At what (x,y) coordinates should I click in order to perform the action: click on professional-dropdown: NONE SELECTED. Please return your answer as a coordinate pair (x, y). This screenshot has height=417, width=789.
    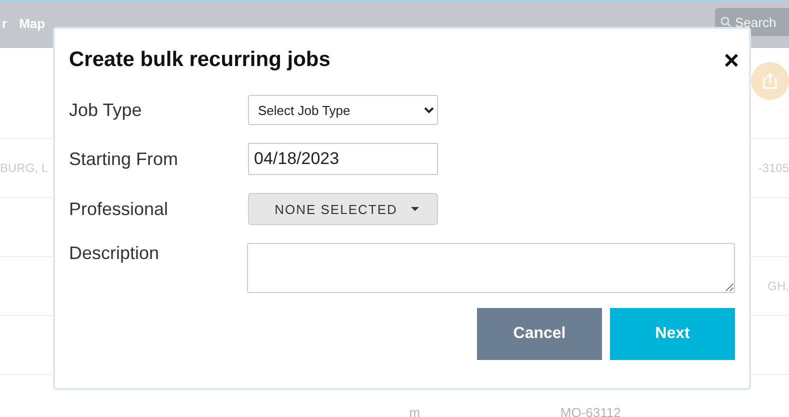
    Looking at the image, I should click on (343, 209).